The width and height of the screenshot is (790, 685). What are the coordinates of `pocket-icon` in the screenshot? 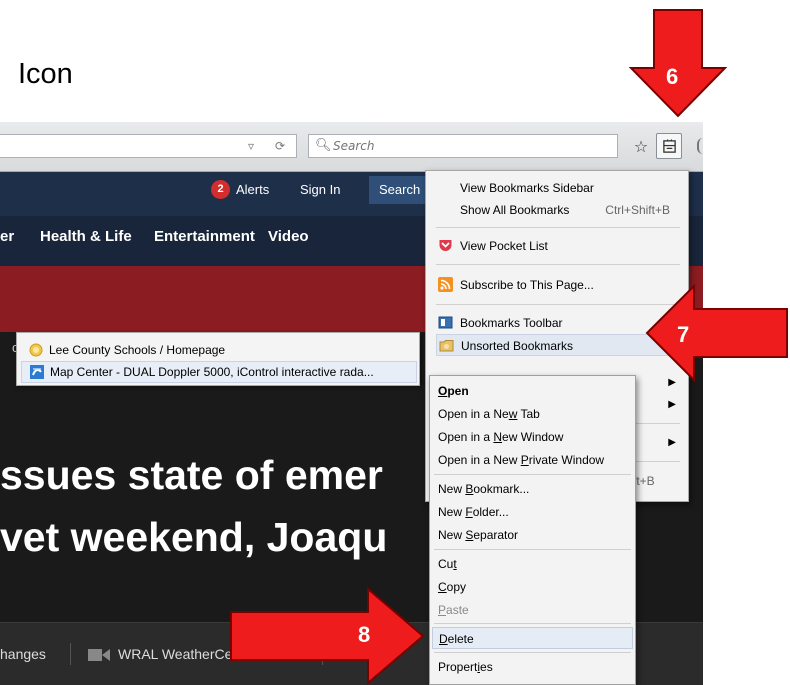 It's located at (445, 245).